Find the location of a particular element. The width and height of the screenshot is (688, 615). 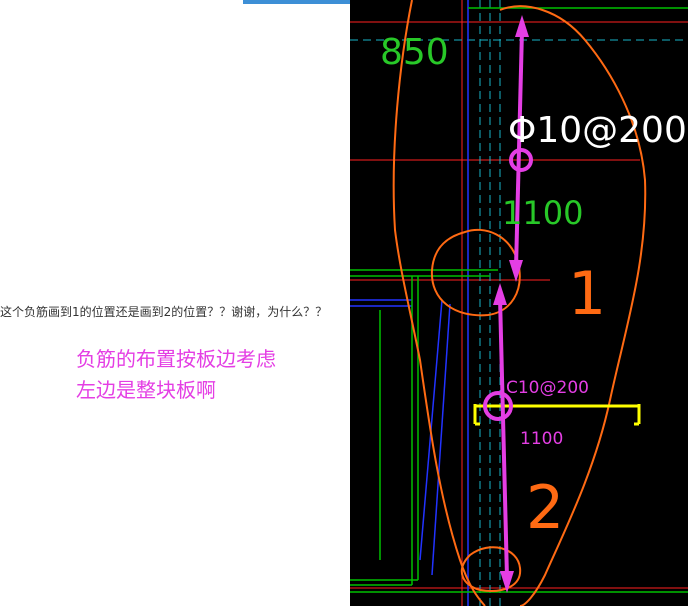

rebar-spec-lower: C10@200 is located at coordinates (547, 388).